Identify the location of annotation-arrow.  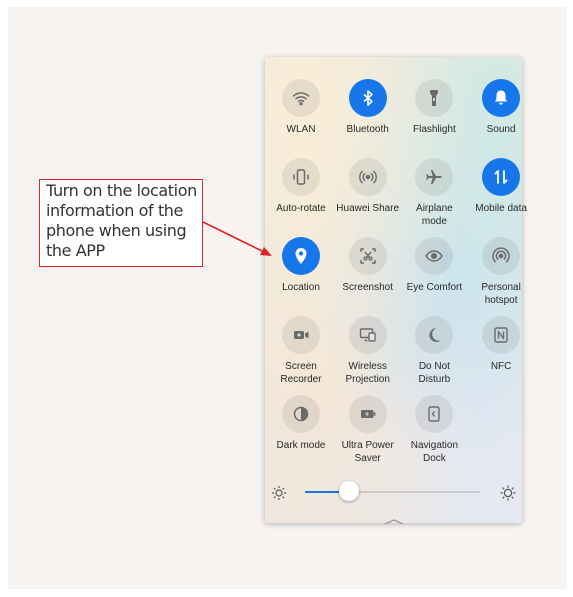
(237, 238).